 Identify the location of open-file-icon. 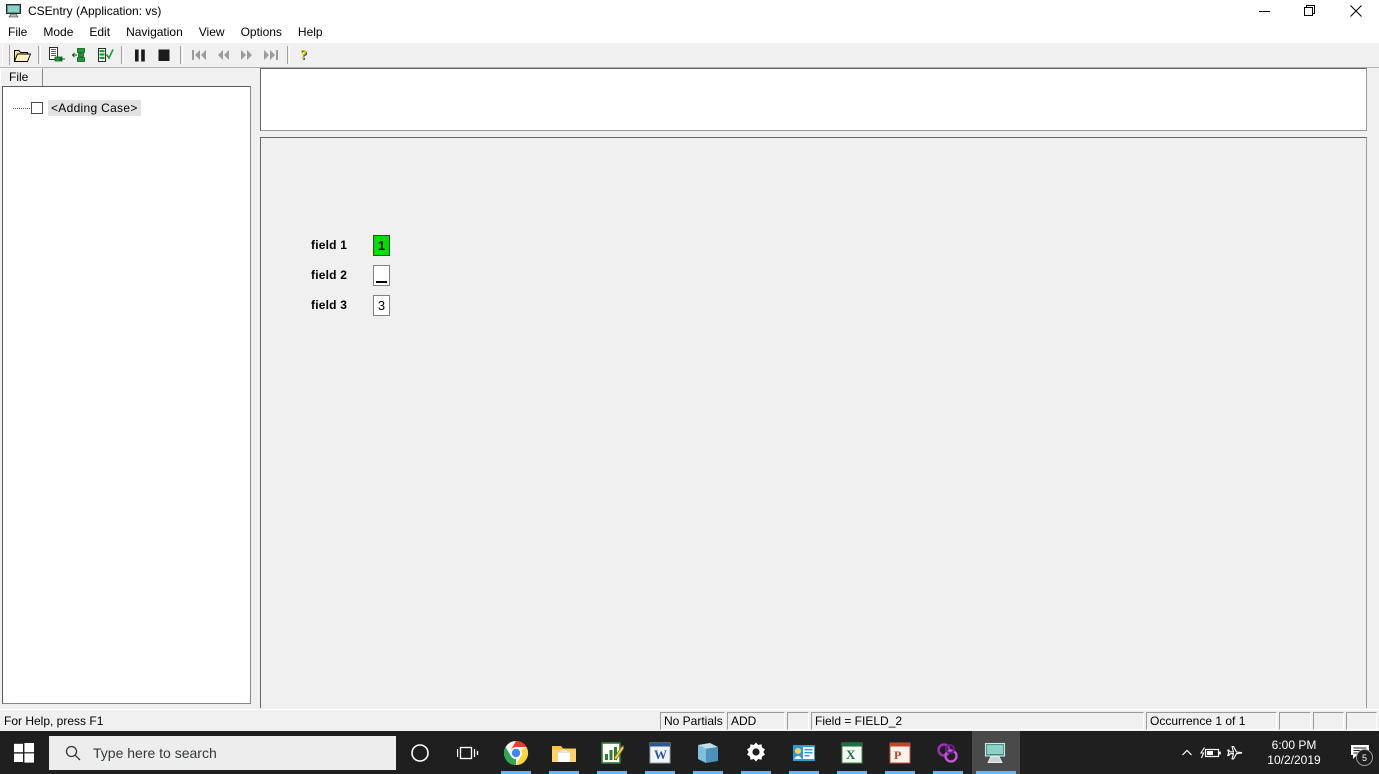
(22, 55).